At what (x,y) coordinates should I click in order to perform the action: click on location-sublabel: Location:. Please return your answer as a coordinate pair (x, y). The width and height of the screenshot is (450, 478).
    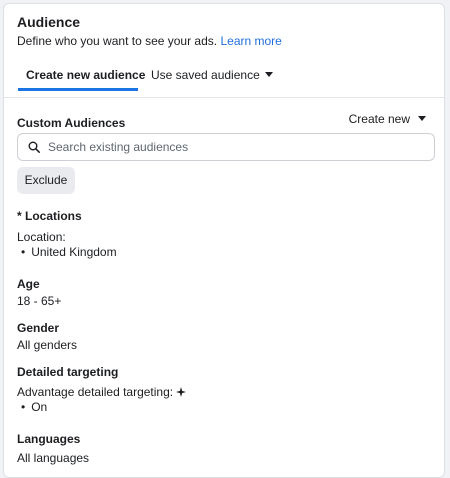
    Looking at the image, I should click on (41, 237).